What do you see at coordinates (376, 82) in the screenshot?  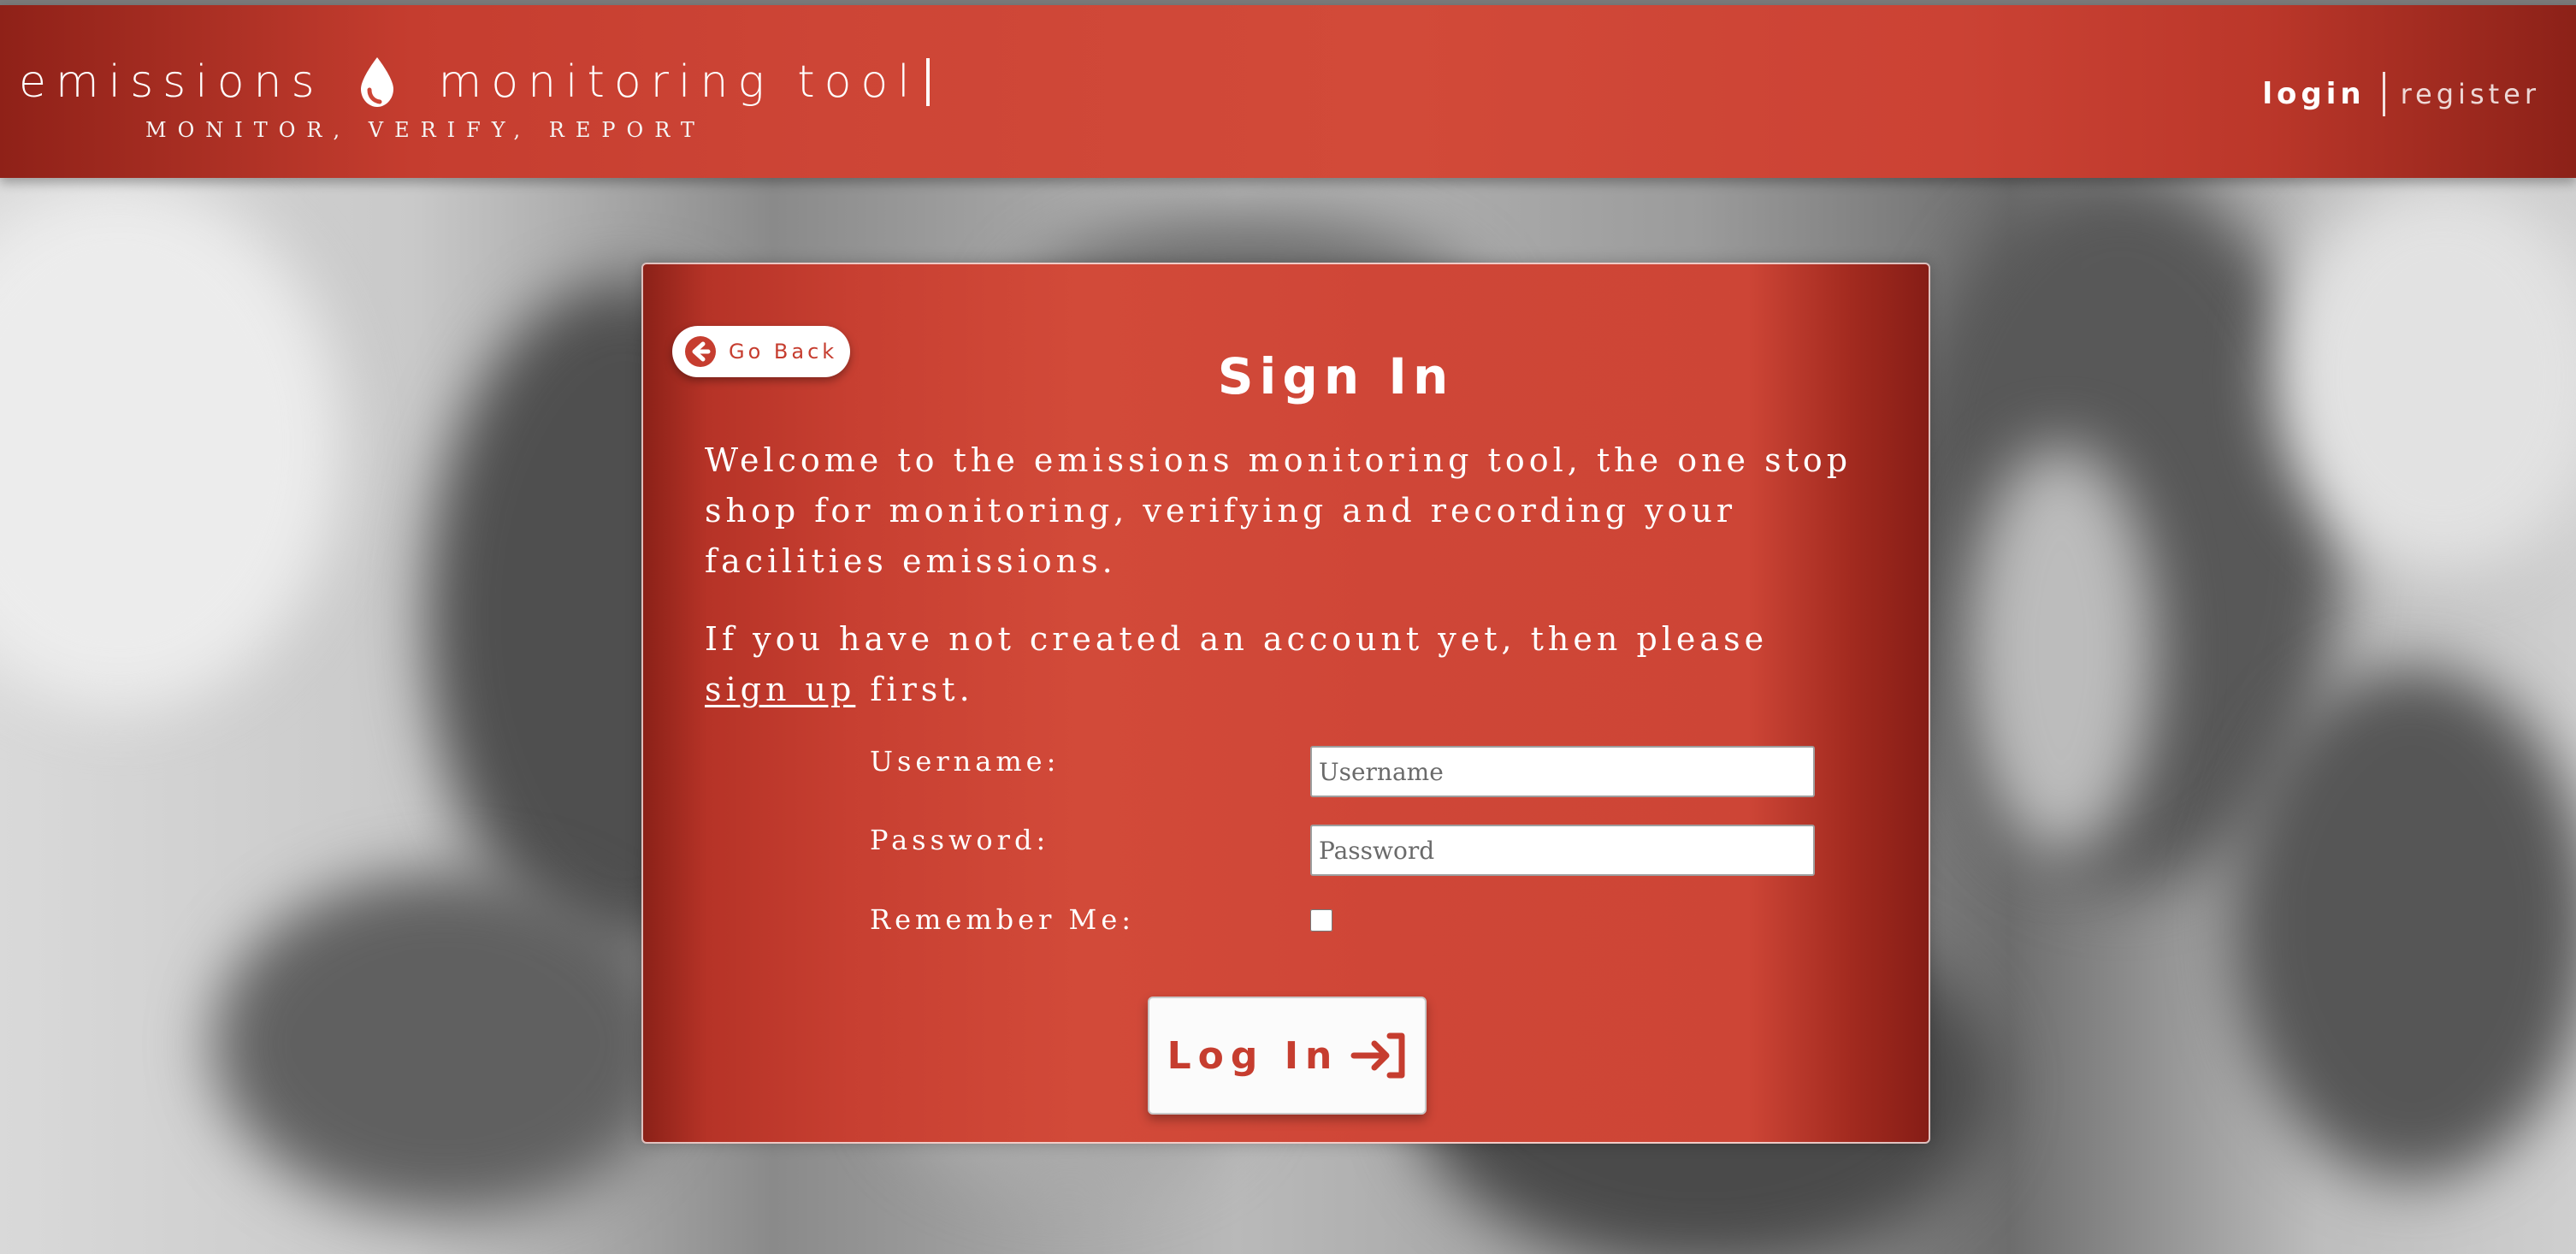 I see `droplet-icon` at bounding box center [376, 82].